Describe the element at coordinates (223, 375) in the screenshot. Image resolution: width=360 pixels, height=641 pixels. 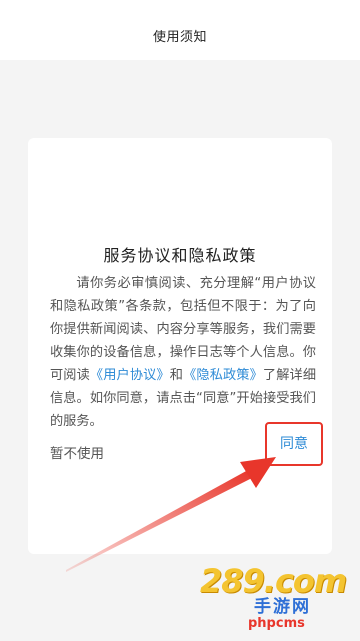
I see `privacy-policy-link: 《隐私政策》` at that location.